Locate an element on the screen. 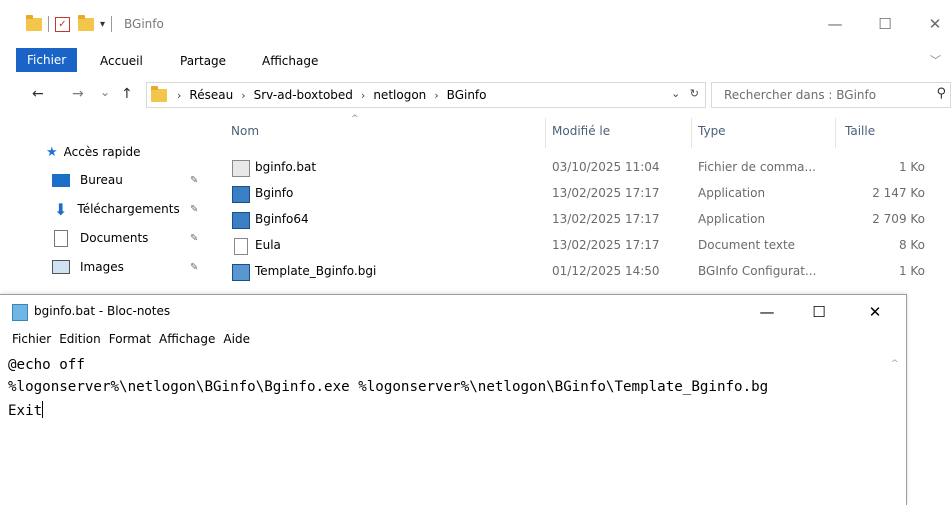 This screenshot has height=505, width=951. bginfo-config-icon is located at coordinates (241, 272).